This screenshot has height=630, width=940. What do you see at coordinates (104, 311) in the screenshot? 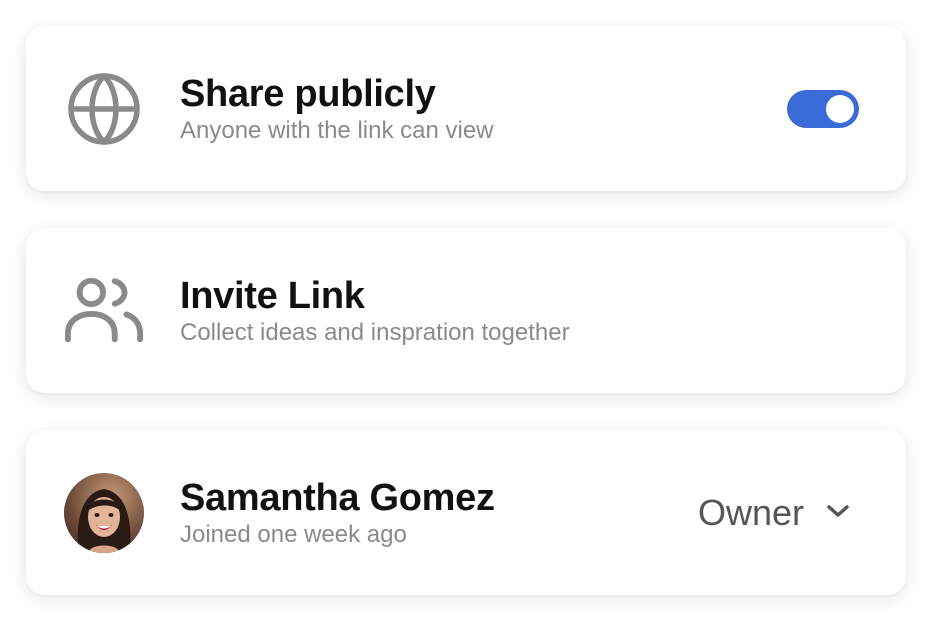
I see `users-icon` at bounding box center [104, 311].